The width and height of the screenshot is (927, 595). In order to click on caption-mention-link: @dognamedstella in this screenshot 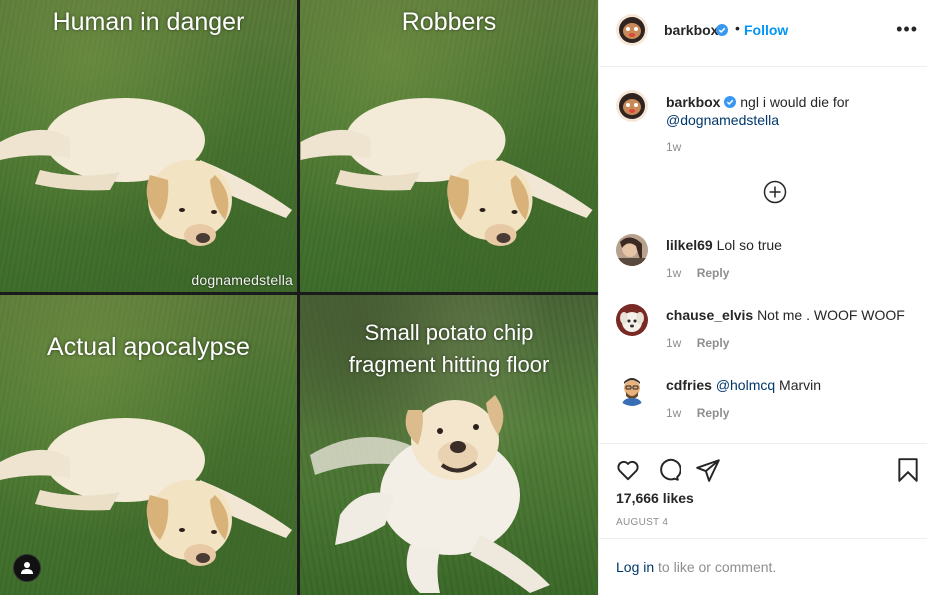, I will do `click(722, 120)`.